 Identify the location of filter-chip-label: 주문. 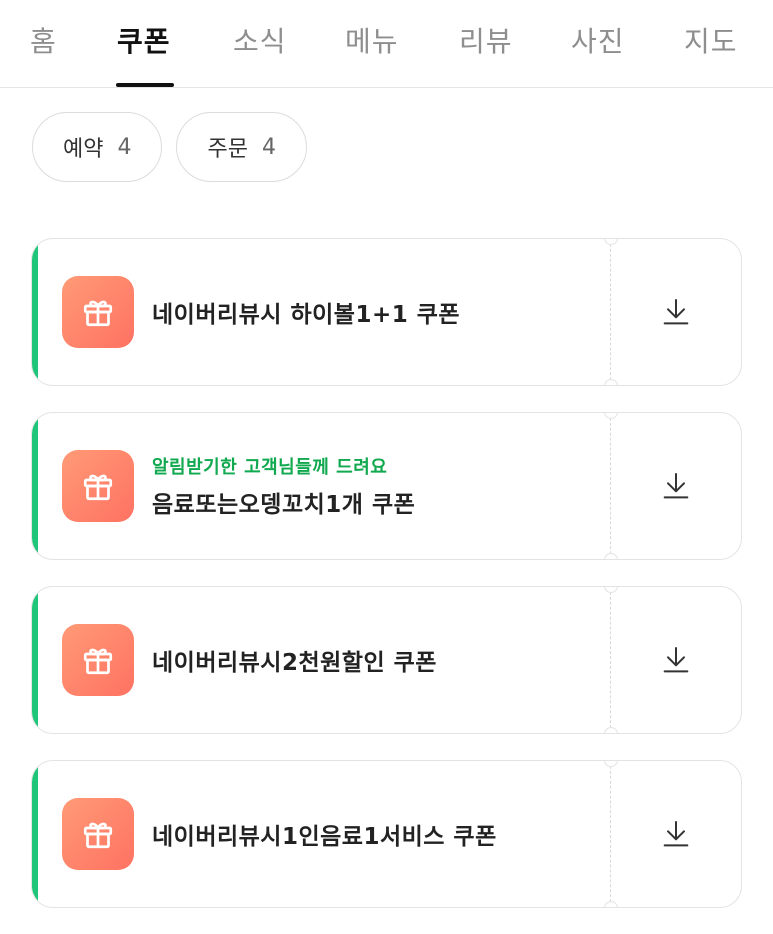
(227, 149).